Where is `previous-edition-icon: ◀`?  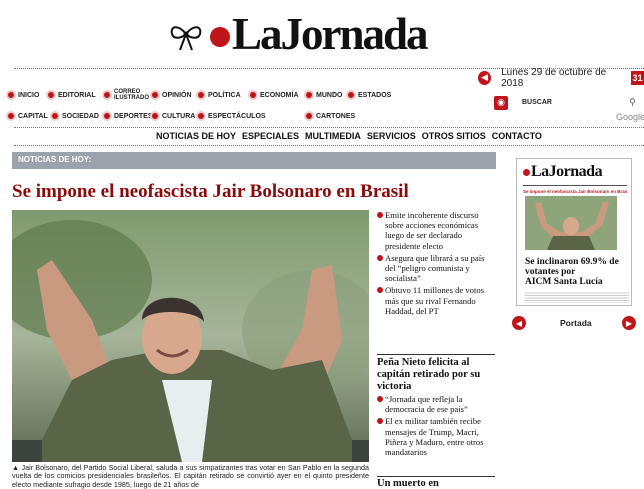
previous-edition-icon: ◀ is located at coordinates (519, 323).